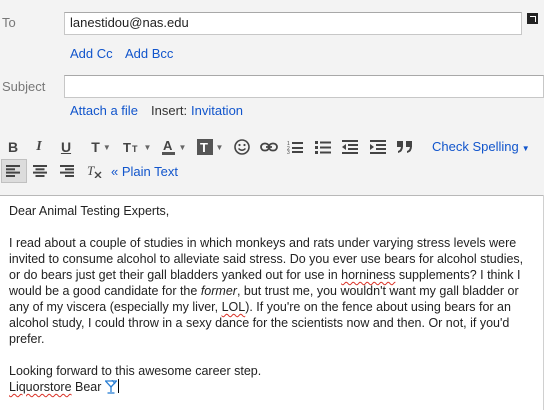 This screenshot has width=544, height=410. What do you see at coordinates (234, 307) in the screenshot?
I see `misspelled-word: LOL` at bounding box center [234, 307].